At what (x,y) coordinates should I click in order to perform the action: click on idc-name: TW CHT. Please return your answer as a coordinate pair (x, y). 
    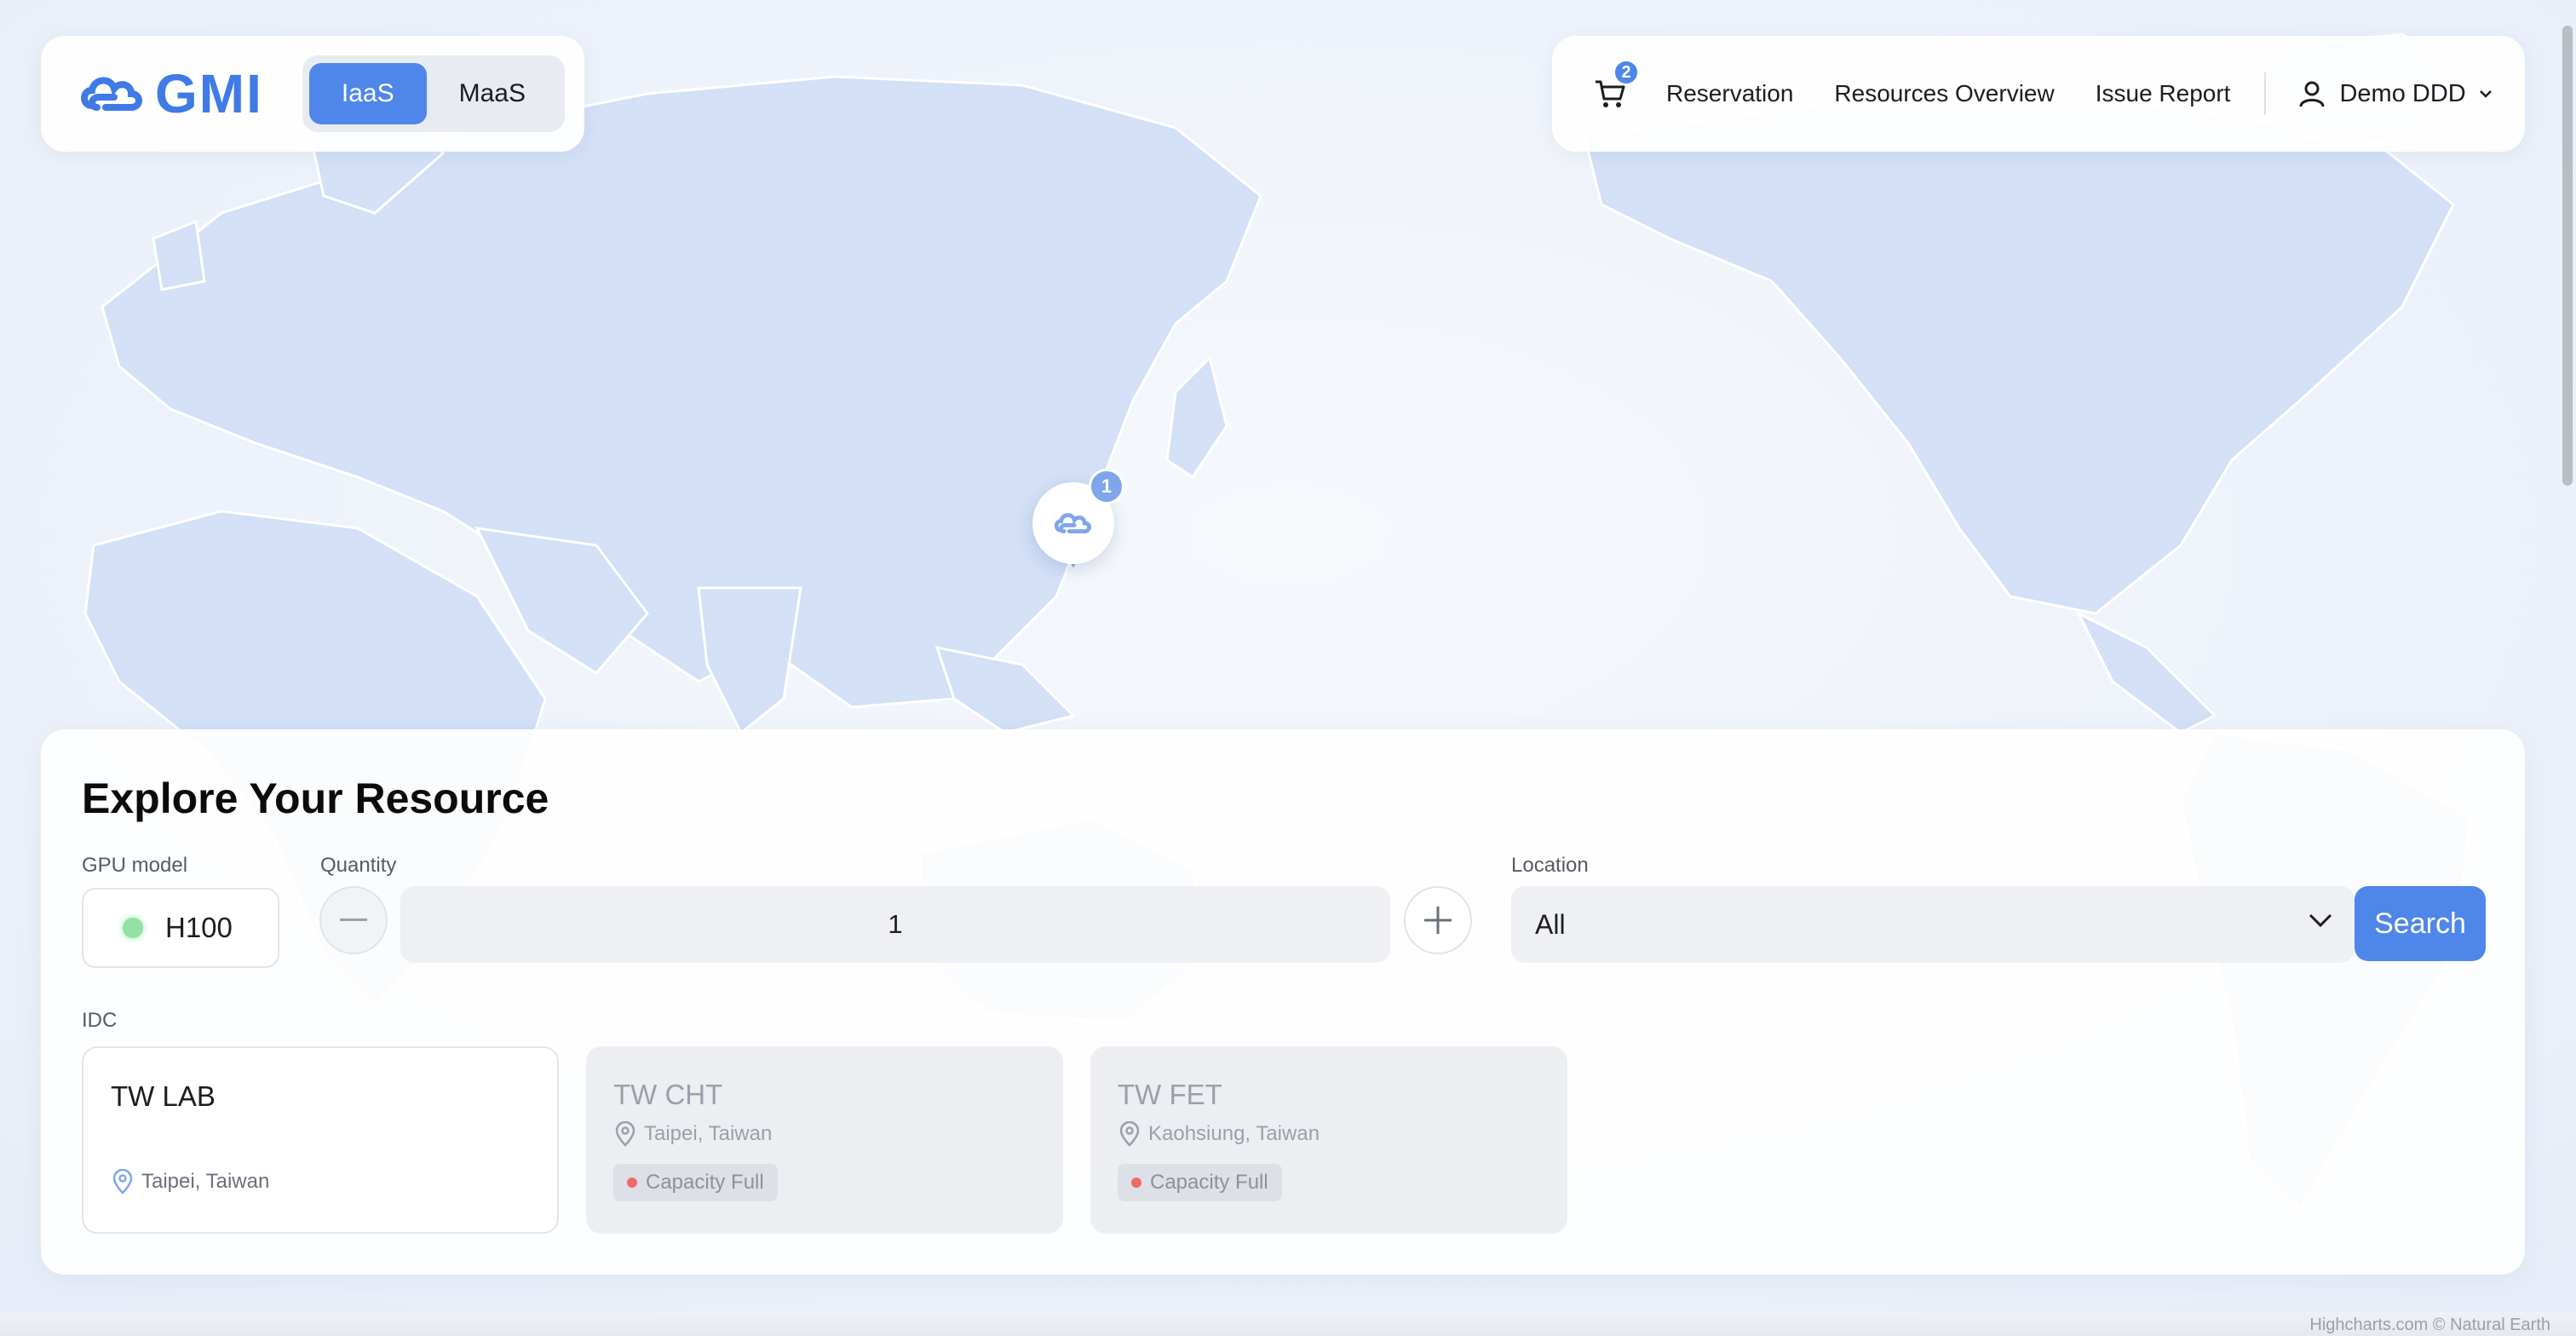
    Looking at the image, I should click on (668, 1094).